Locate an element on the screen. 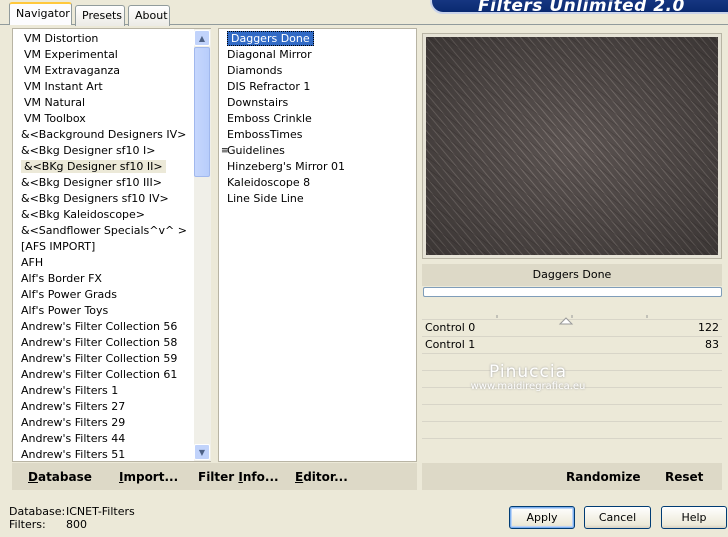 The image size is (728, 537). watermark-url: www.maidiregrafica.eu is located at coordinates (528, 386).